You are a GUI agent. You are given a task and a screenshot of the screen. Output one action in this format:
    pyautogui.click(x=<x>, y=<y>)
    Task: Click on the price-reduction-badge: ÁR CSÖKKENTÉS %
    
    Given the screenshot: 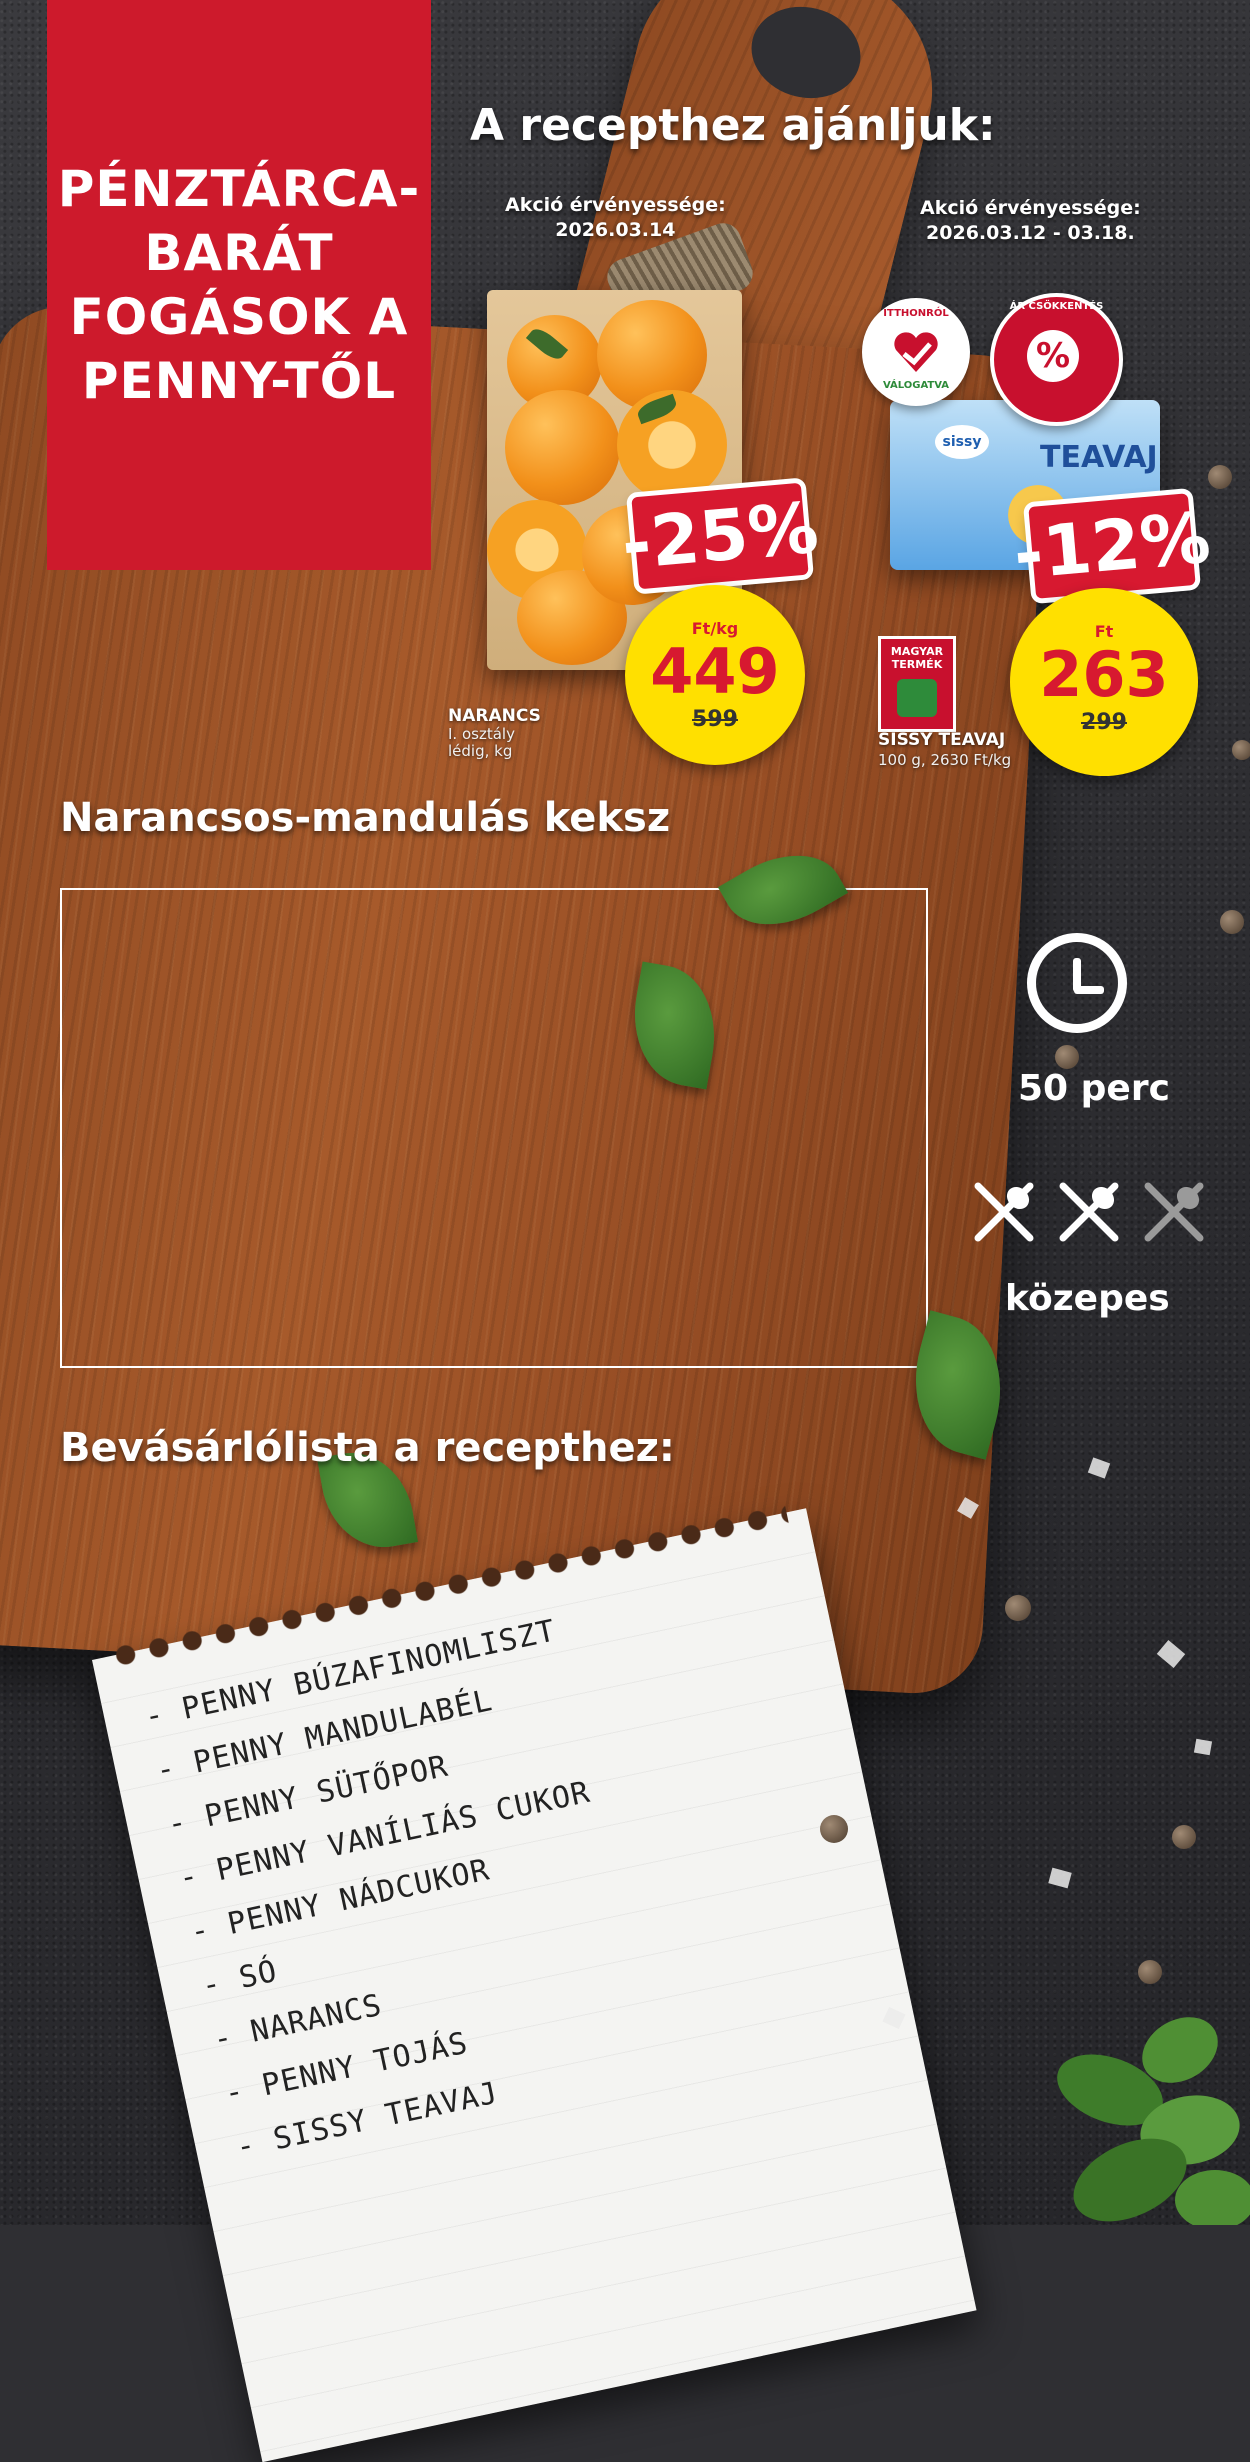 What is the action you would take?
    pyautogui.click(x=1056, y=359)
    